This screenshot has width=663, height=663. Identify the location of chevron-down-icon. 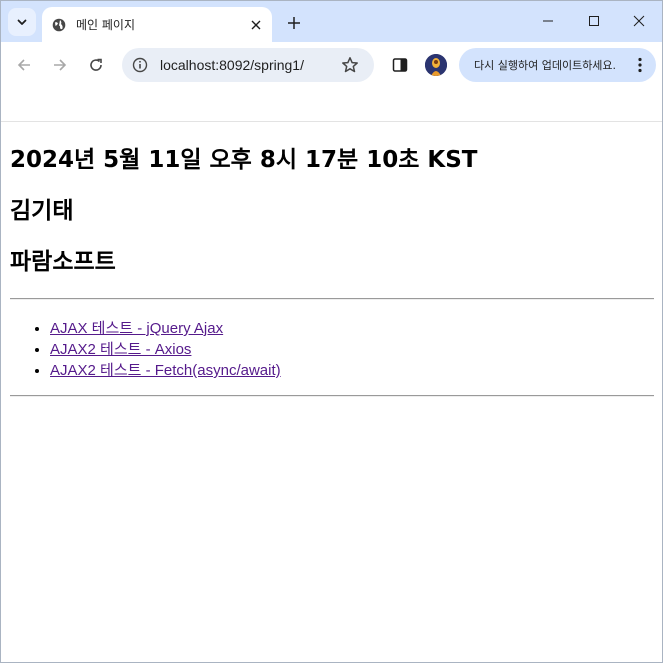
(22, 22).